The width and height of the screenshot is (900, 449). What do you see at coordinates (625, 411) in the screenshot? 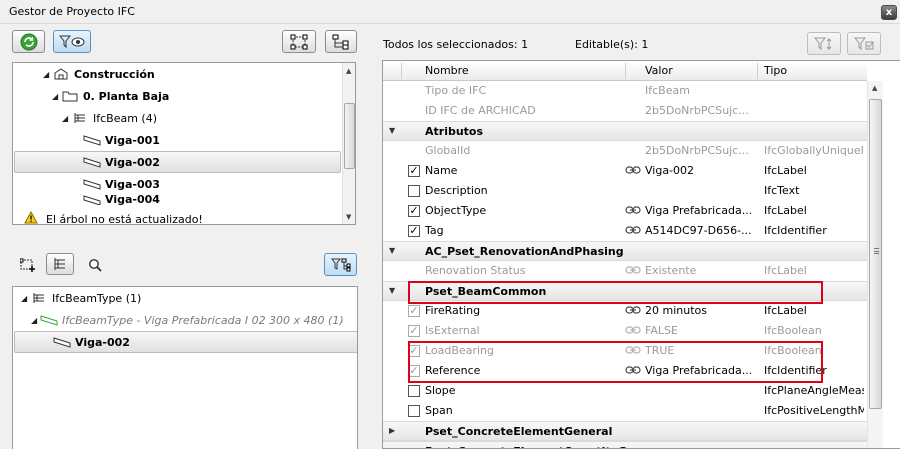
I see `property-row: Span IfcPositiveLengthMeasure` at bounding box center [625, 411].